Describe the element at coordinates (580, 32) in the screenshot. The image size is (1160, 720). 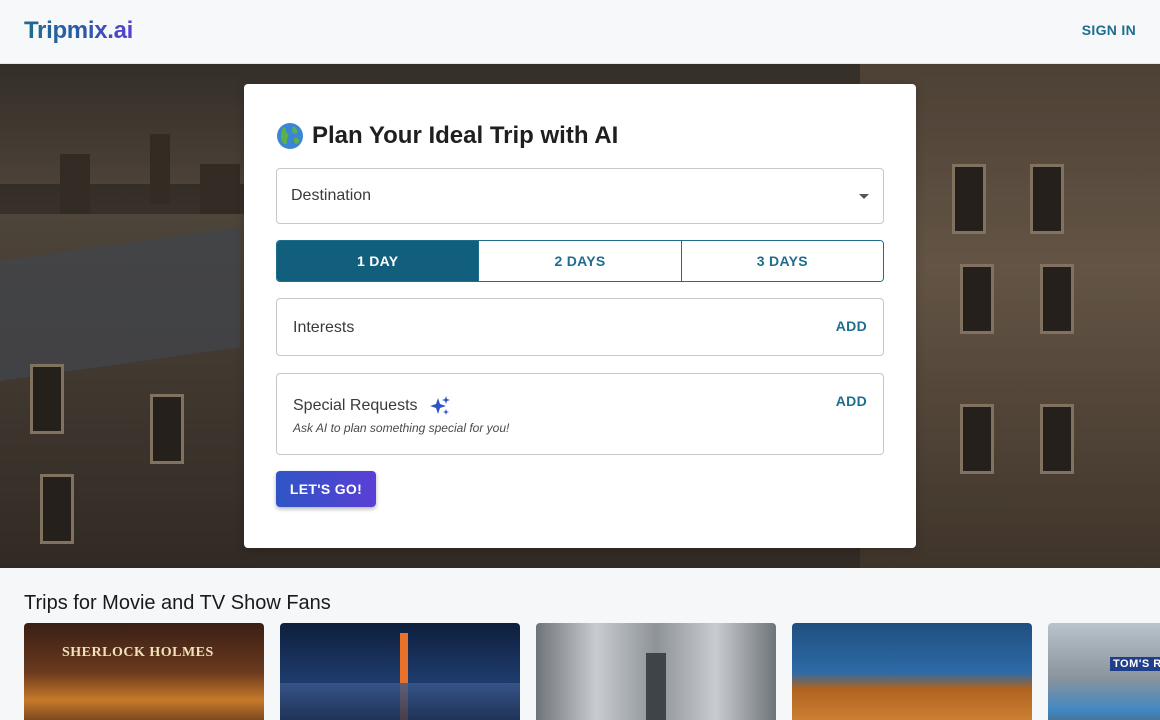
I see `top-header: Tripmix.ai SIGN IN` at that location.